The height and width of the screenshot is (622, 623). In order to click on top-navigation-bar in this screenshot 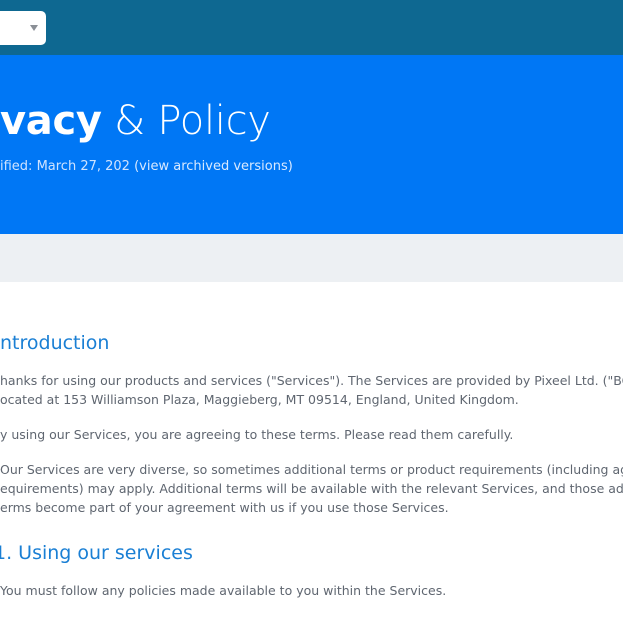, I will do `click(311, 27)`.